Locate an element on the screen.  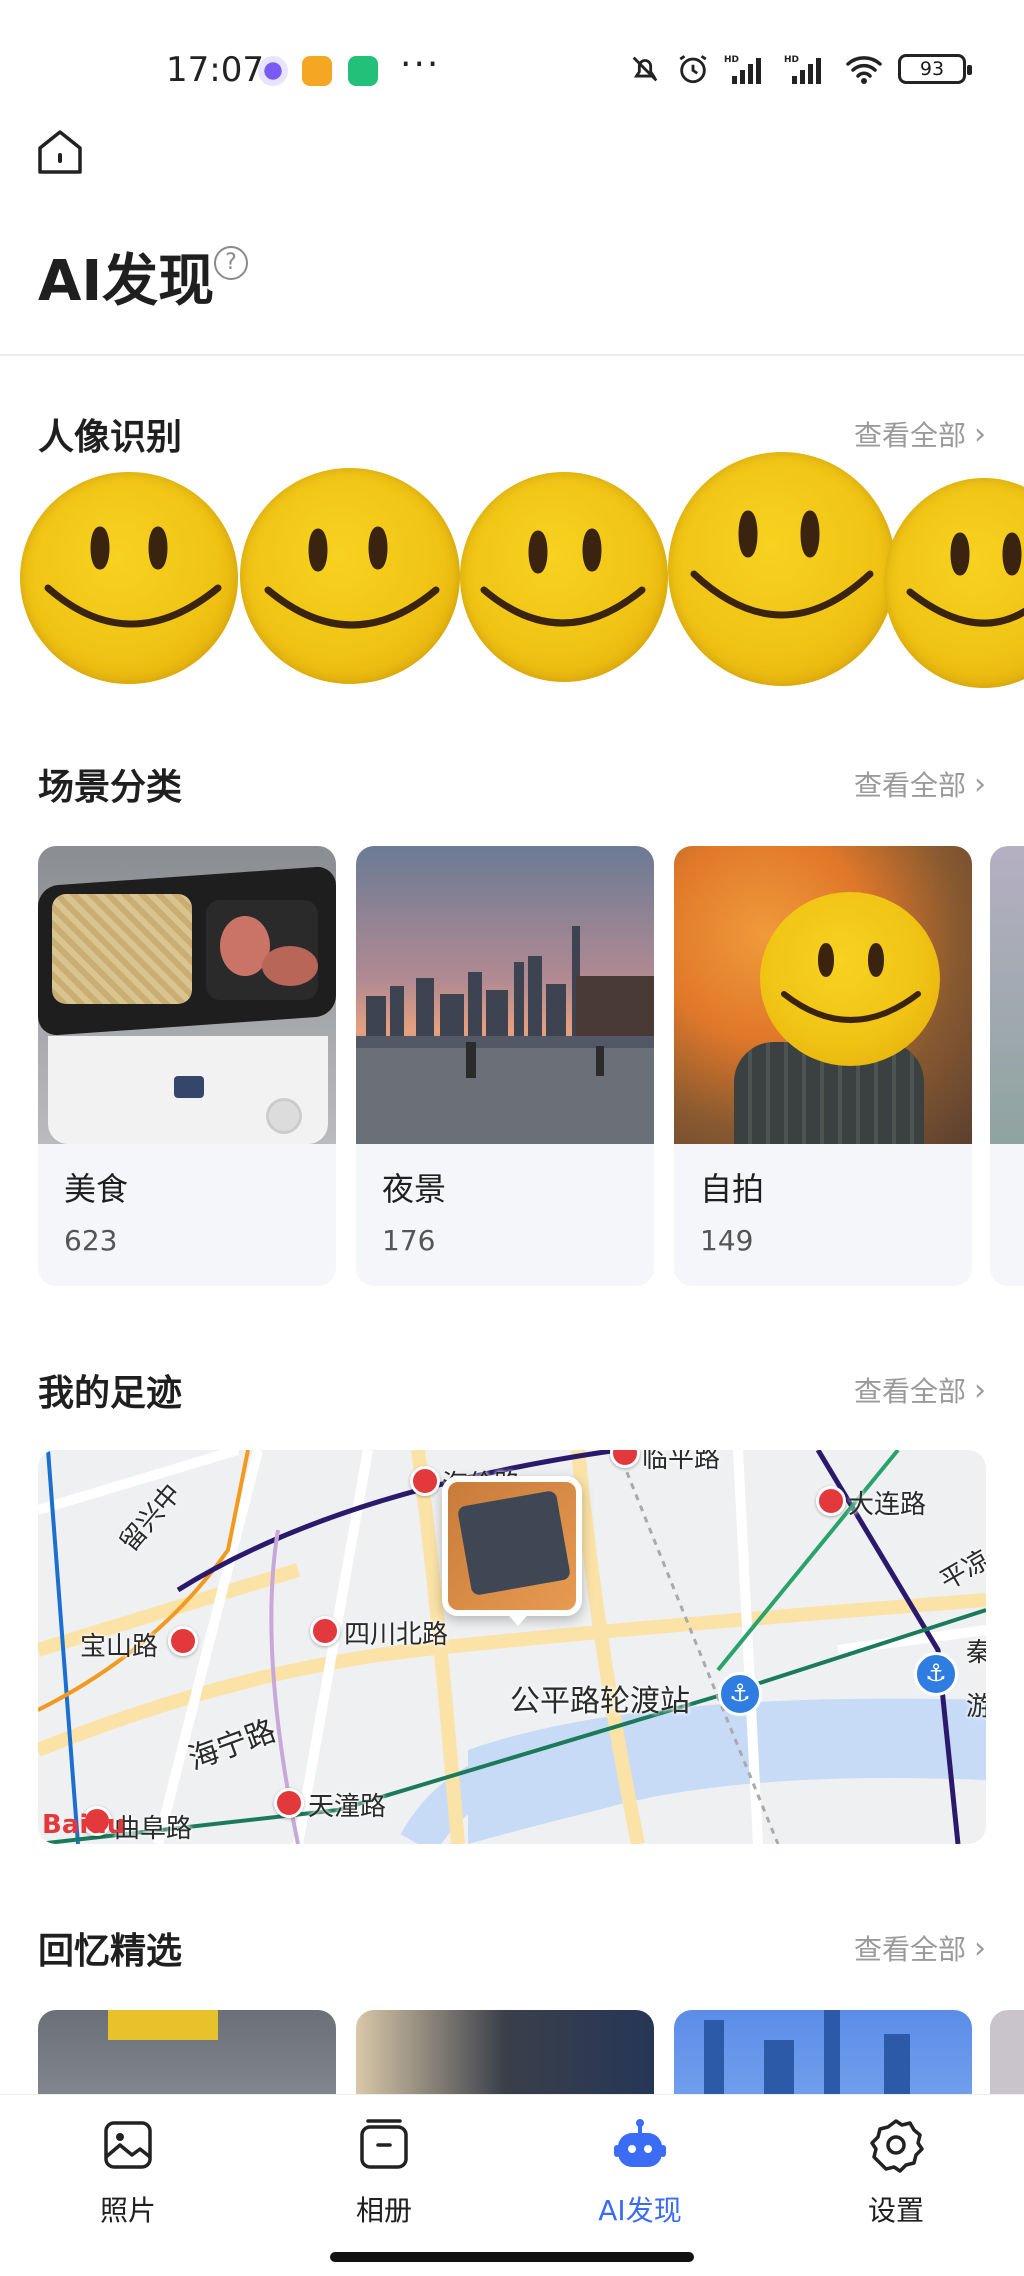
scene-image-night is located at coordinates (505, 995).